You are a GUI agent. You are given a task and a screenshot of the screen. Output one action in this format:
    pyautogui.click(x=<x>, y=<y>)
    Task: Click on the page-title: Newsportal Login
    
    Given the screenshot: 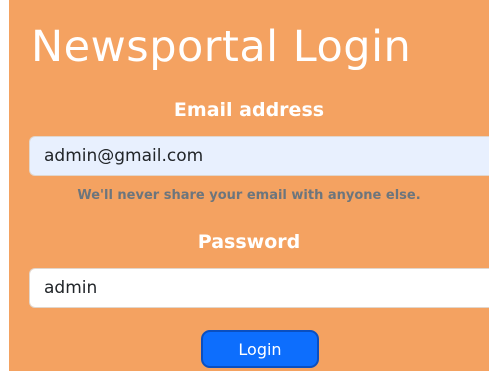 What is the action you would take?
    pyautogui.click(x=221, y=47)
    